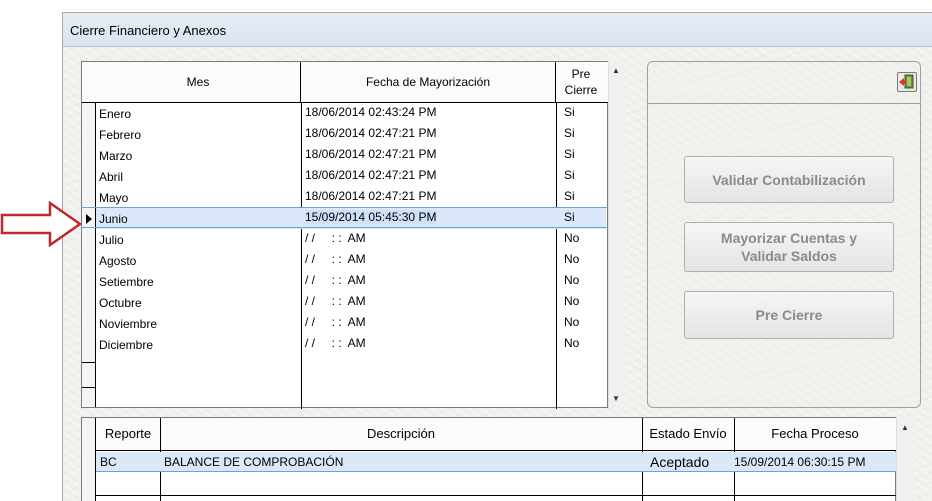  Describe the element at coordinates (111, 240) in the screenshot. I see `cell-mes: Julio` at that location.